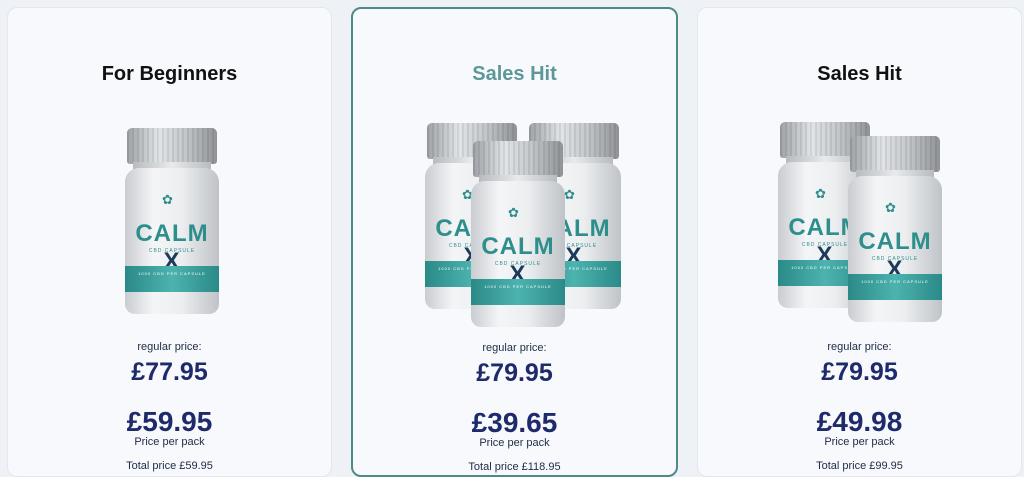  Describe the element at coordinates (169, 421) in the screenshot. I see `sale-price: £59.95` at that location.